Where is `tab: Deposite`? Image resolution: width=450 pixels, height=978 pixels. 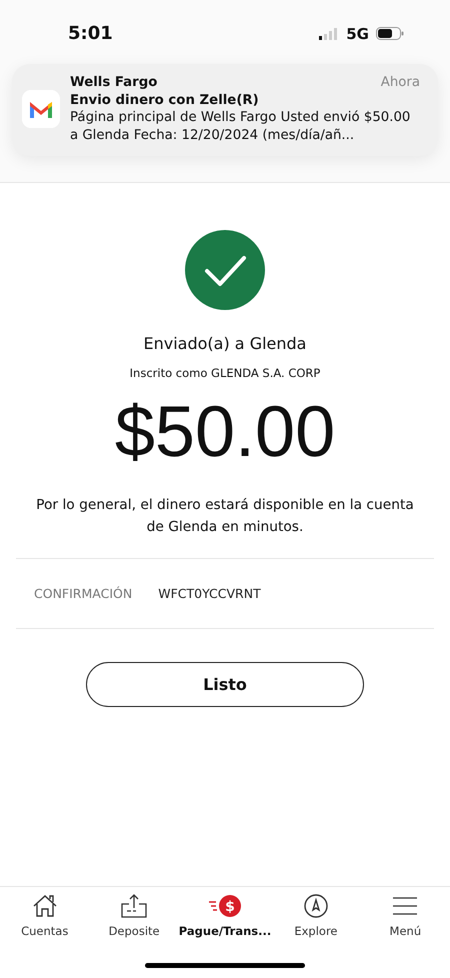 tab: Deposite is located at coordinates (134, 923).